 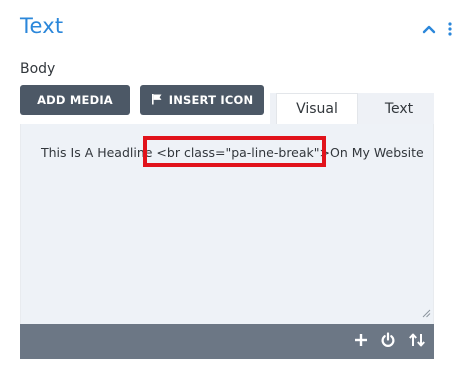 I want to click on add-media-button: ADD MEDIA, so click(x=75, y=100).